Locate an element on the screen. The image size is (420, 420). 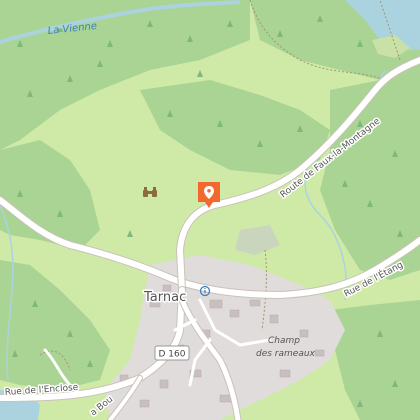
route-shield-label: D 160 is located at coordinates (172, 355).